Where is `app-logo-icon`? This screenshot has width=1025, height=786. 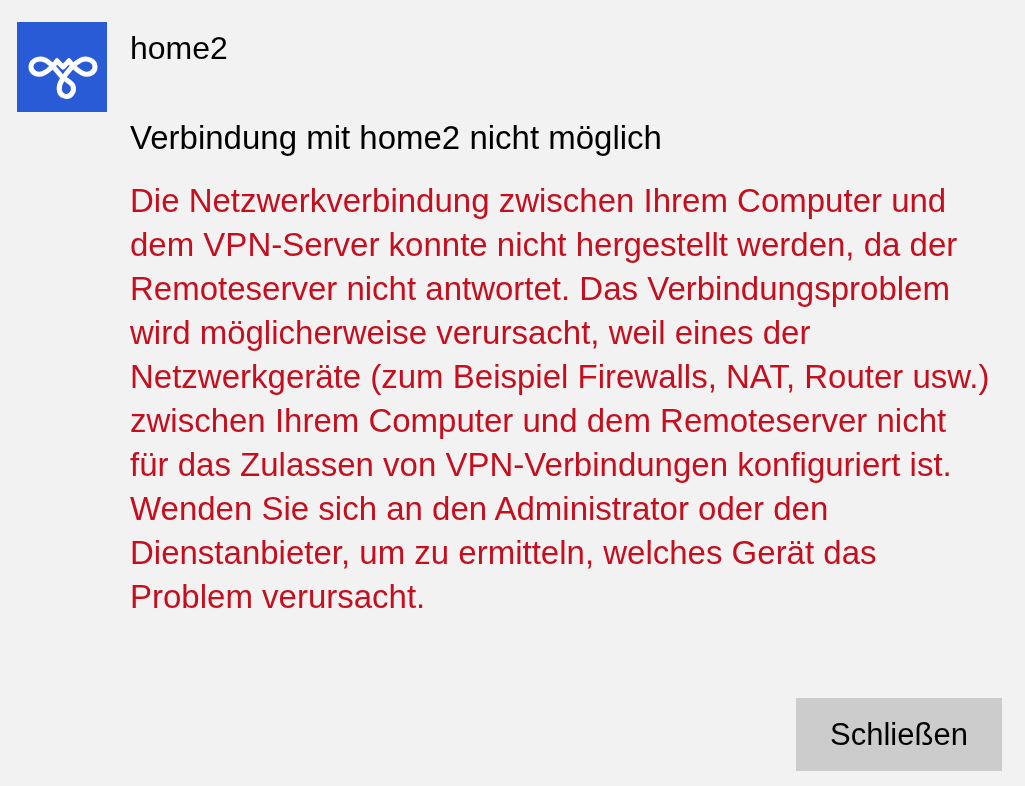 app-logo-icon is located at coordinates (62, 67).